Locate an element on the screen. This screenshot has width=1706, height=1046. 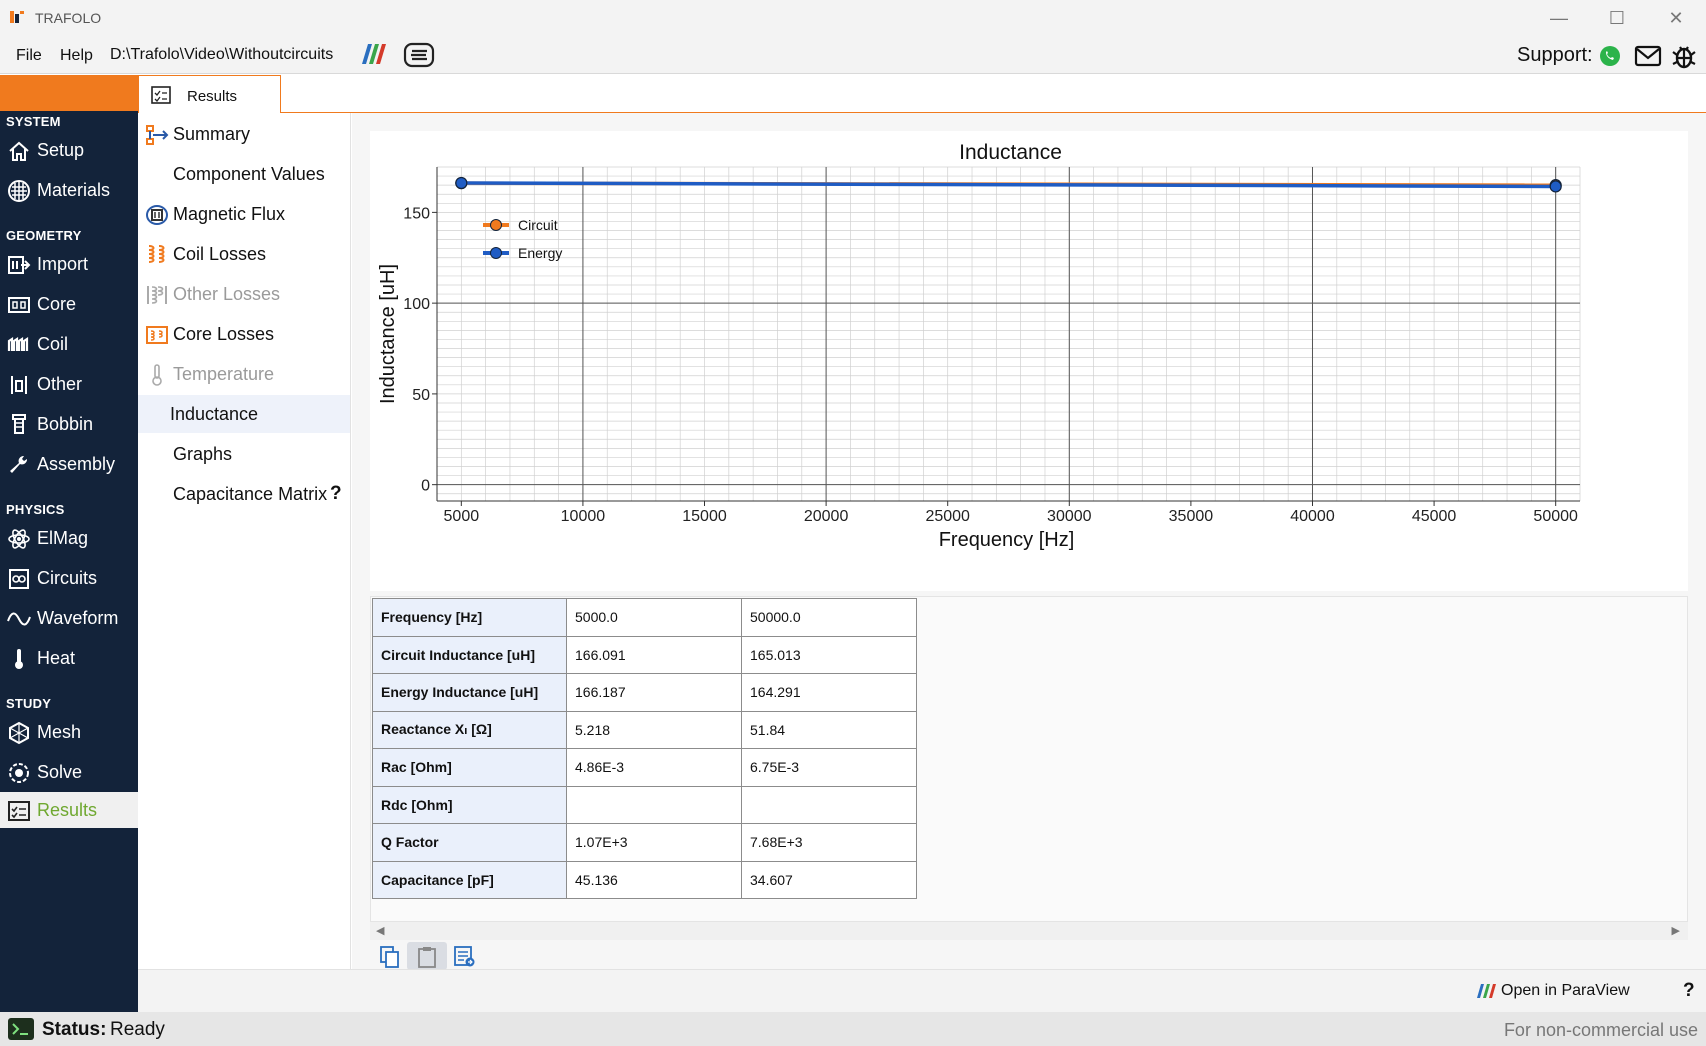
x-tick-label: 30000 is located at coordinates (1069, 516).